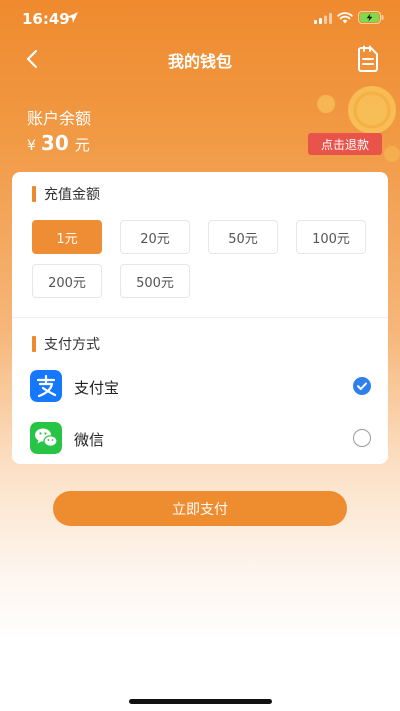 The width and height of the screenshot is (400, 711). Describe the element at coordinates (331, 237) in the screenshot. I see `amount-option-100: 100元` at that location.